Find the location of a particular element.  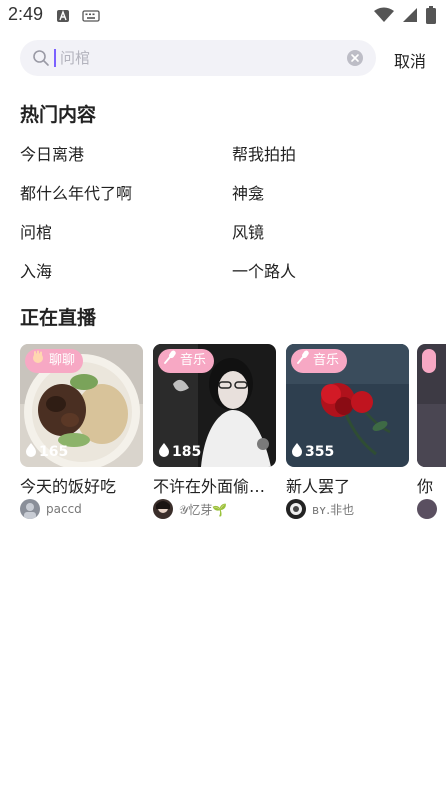

live-thumbnail: 音乐 185 is located at coordinates (214, 405).